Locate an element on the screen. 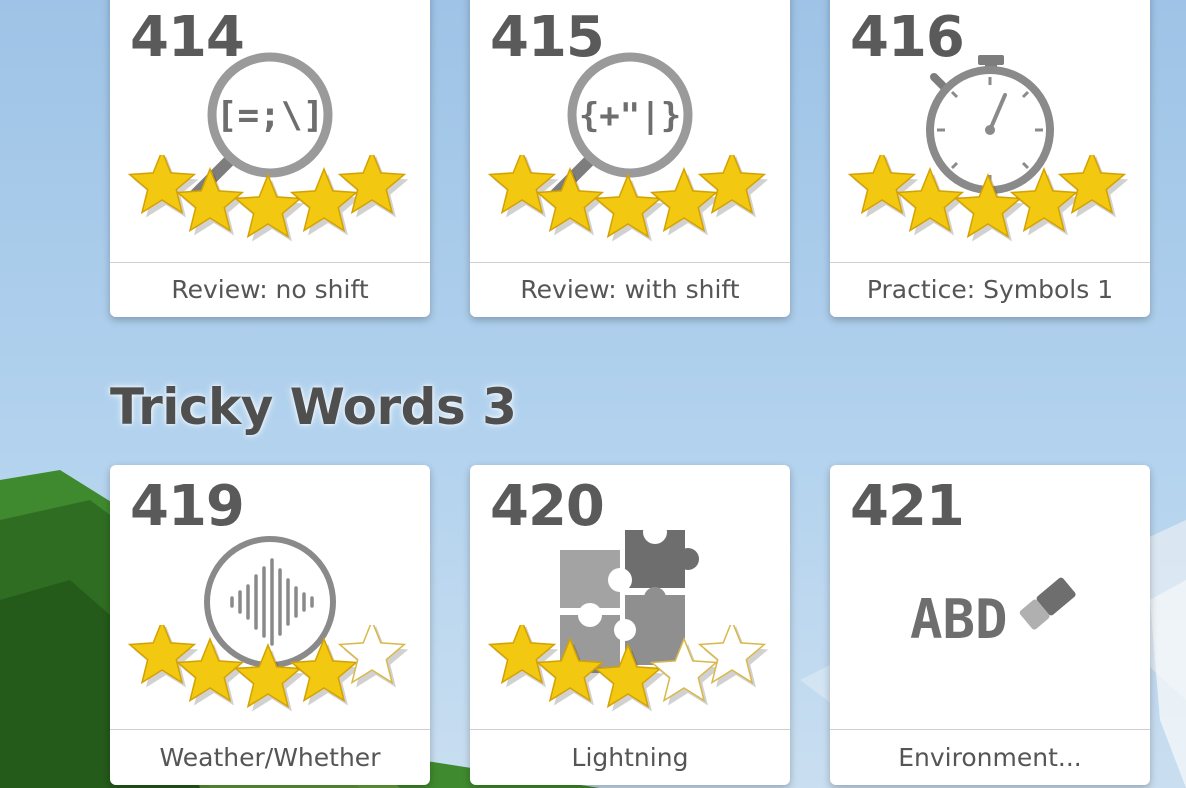  lesson-label: Review: with shift is located at coordinates (630, 289).